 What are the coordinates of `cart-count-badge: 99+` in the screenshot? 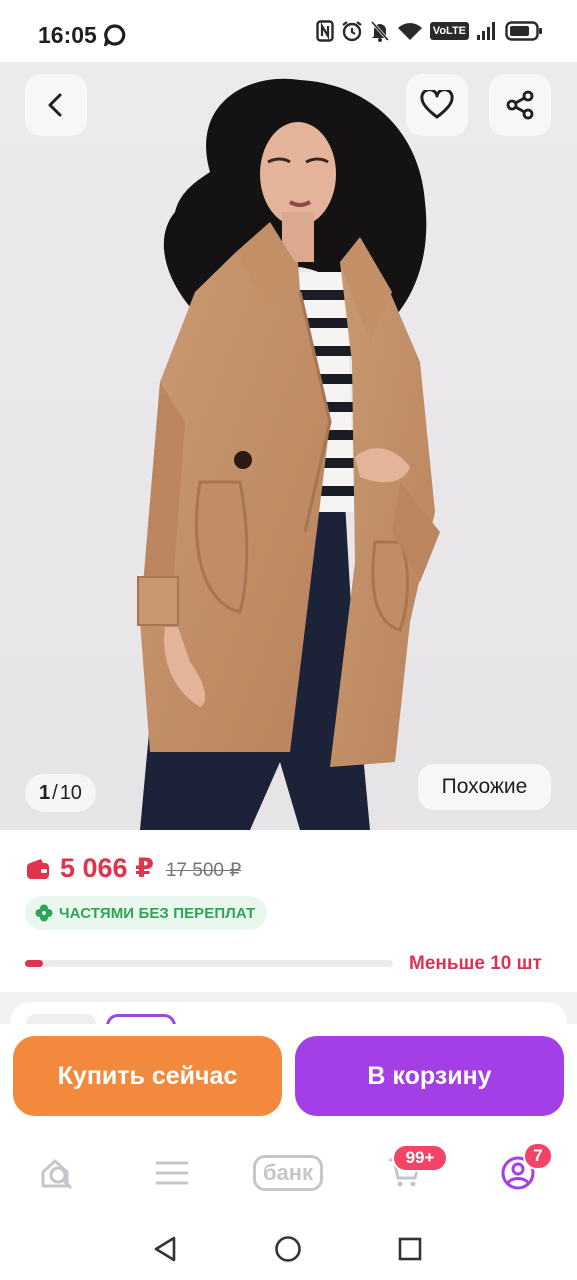 It's located at (420, 1158).